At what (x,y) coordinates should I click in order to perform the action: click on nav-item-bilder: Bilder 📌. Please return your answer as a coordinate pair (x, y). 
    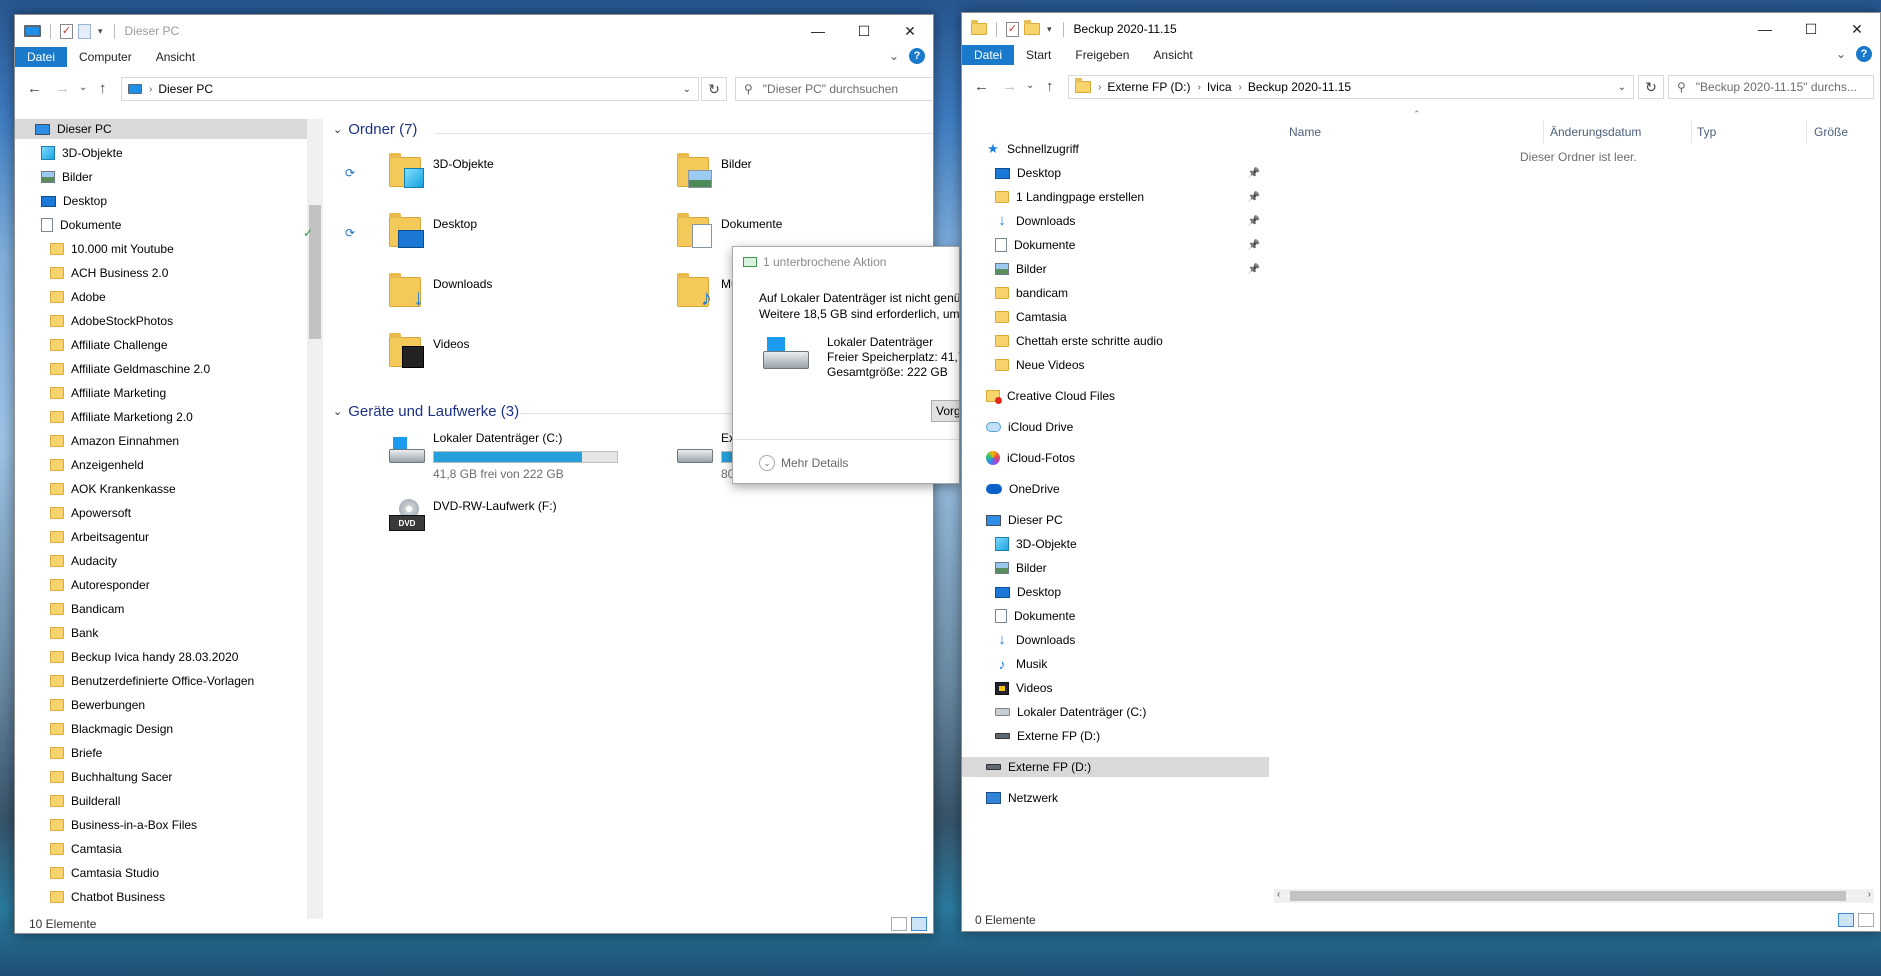
    Looking at the image, I should click on (1115, 269).